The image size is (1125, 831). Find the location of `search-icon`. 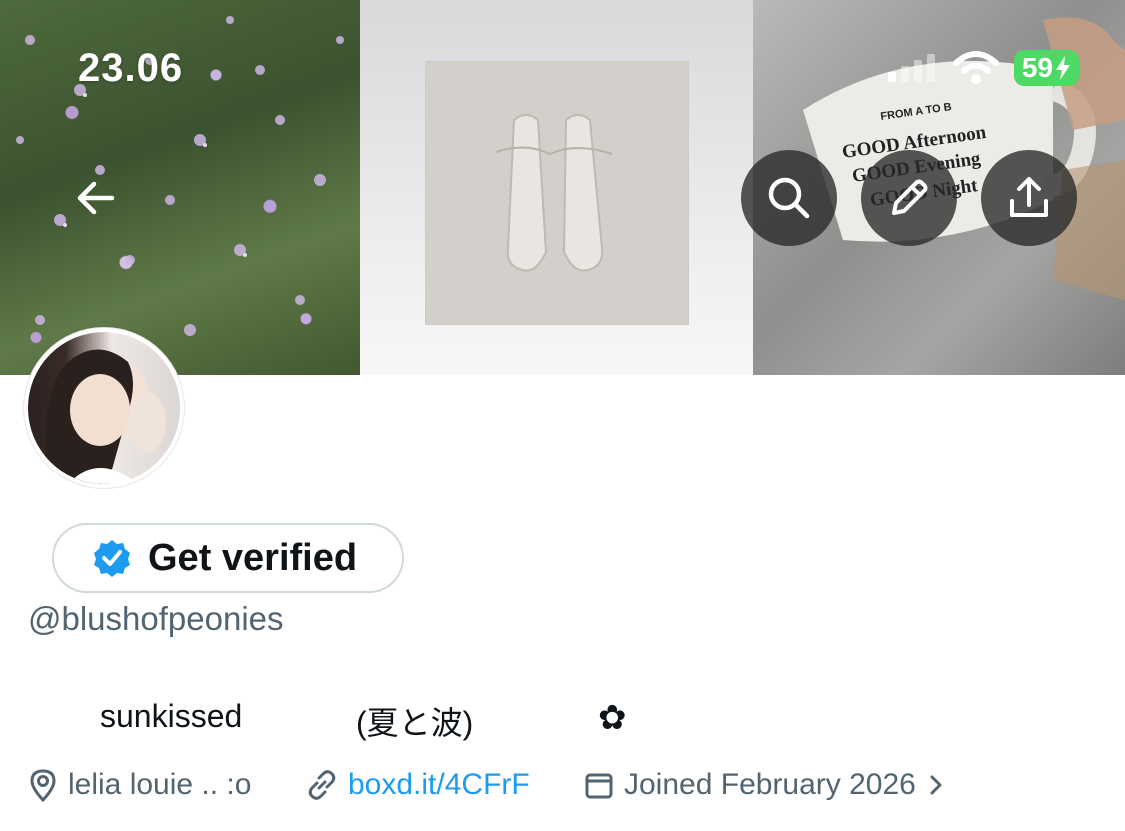

search-icon is located at coordinates (789, 198).